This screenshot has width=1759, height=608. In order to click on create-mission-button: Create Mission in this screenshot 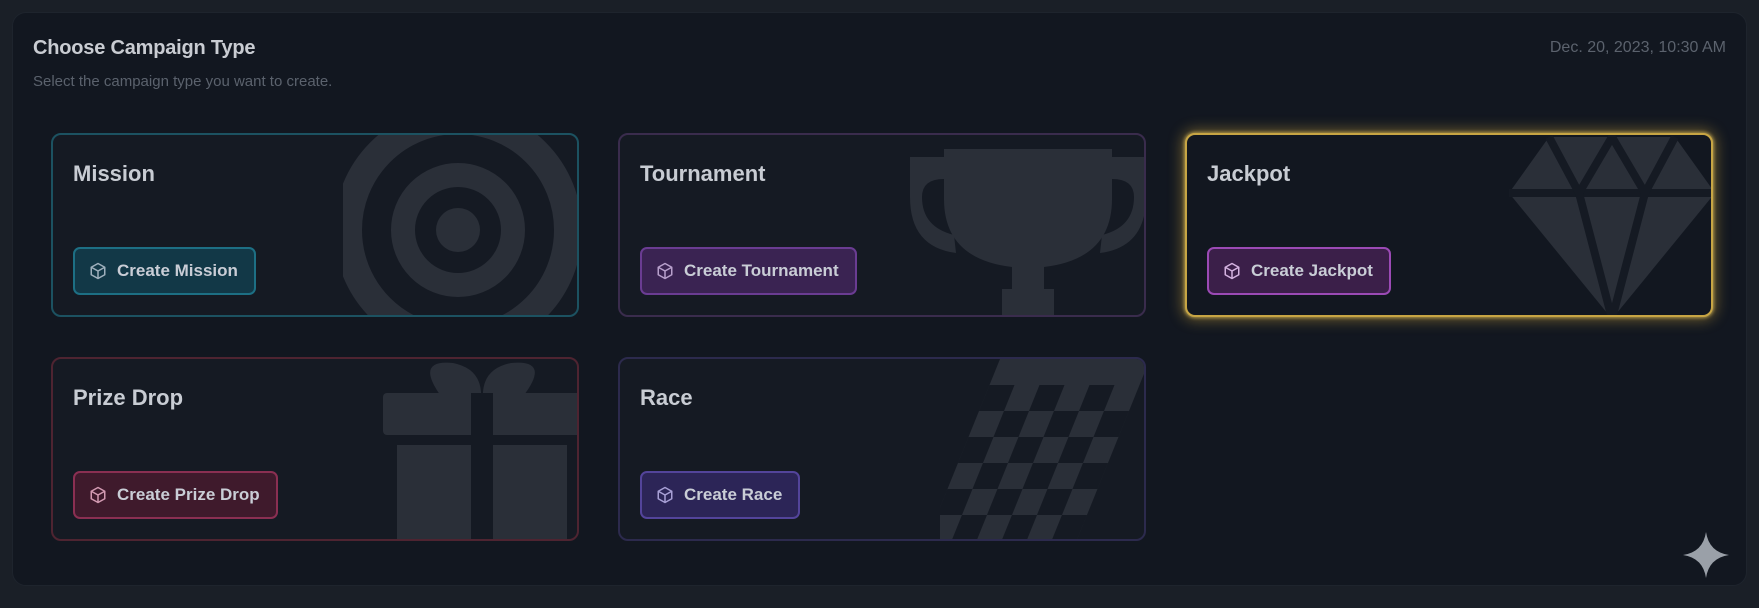, I will do `click(164, 271)`.